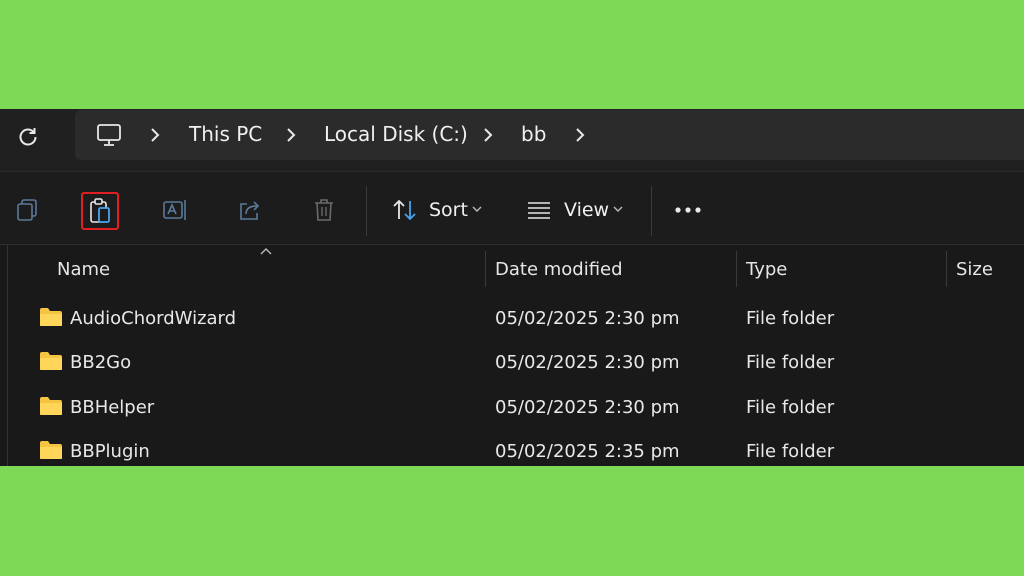  I want to click on more-options-button, so click(688, 210).